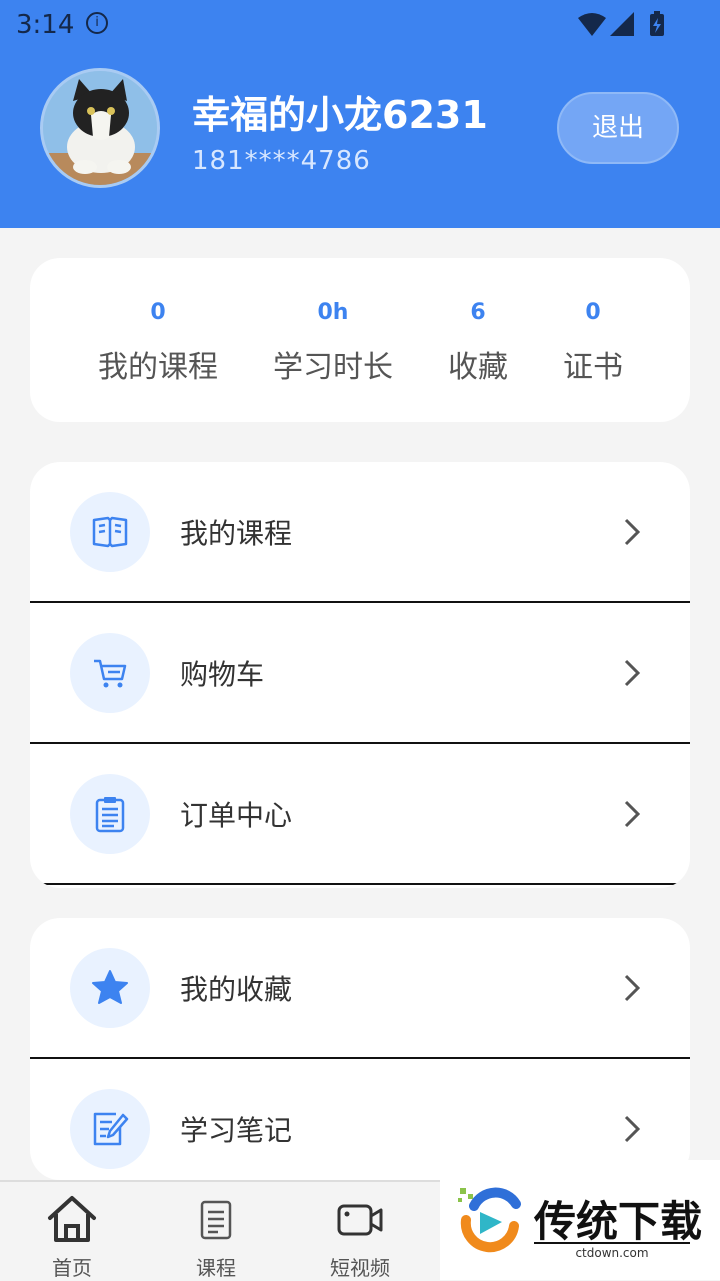 The height and width of the screenshot is (1281, 720). I want to click on watermark-url: ctdown.com, so click(612, 1251).